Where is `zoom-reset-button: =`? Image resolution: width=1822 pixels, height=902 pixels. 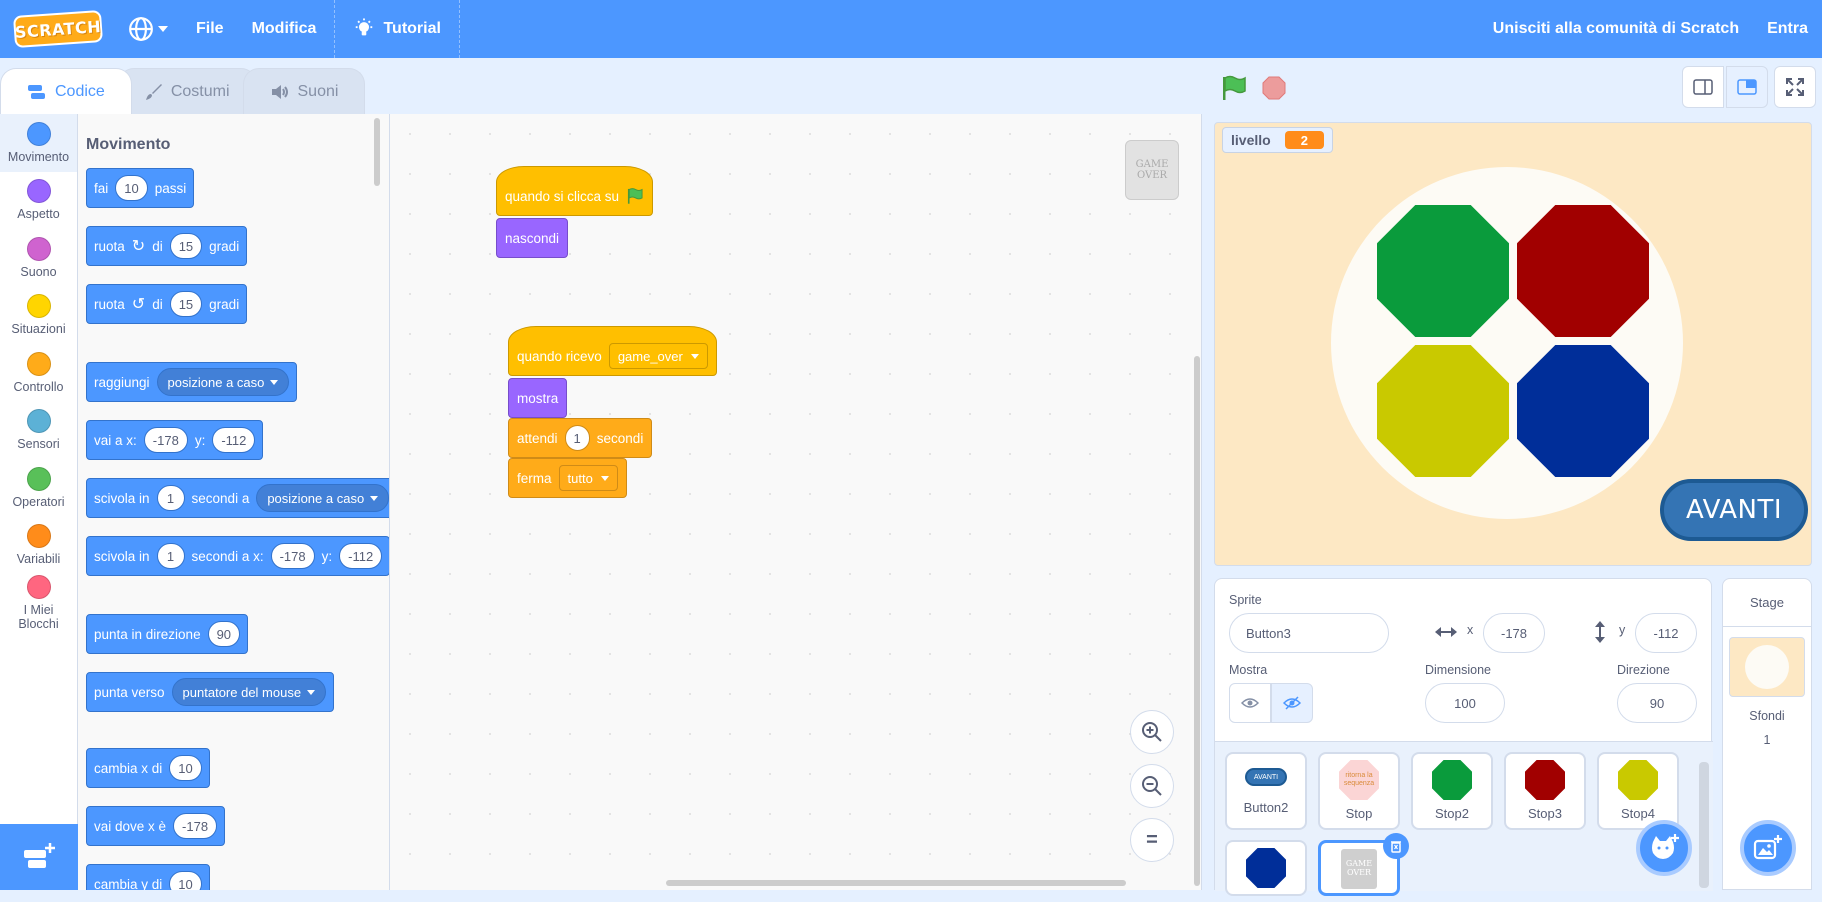
zoom-reset-button: = is located at coordinates (1152, 840).